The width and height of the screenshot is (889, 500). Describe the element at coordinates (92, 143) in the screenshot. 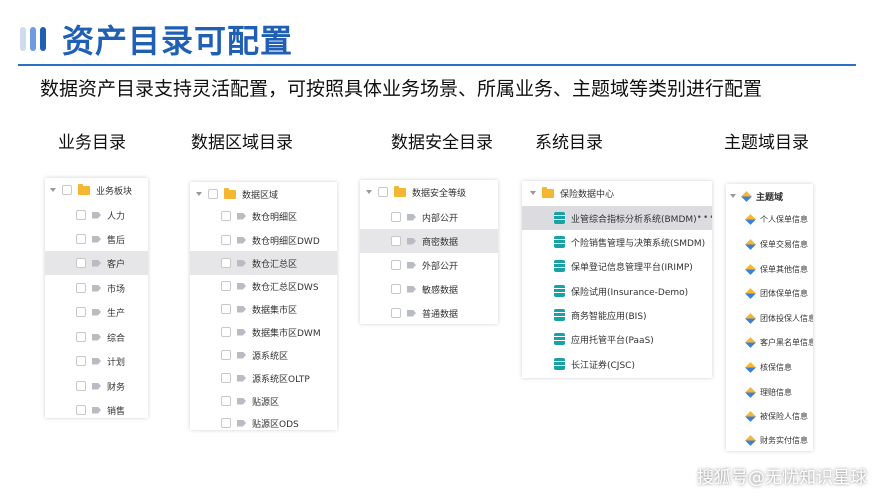

I see `business-catalog-heading: 业务目录` at that location.